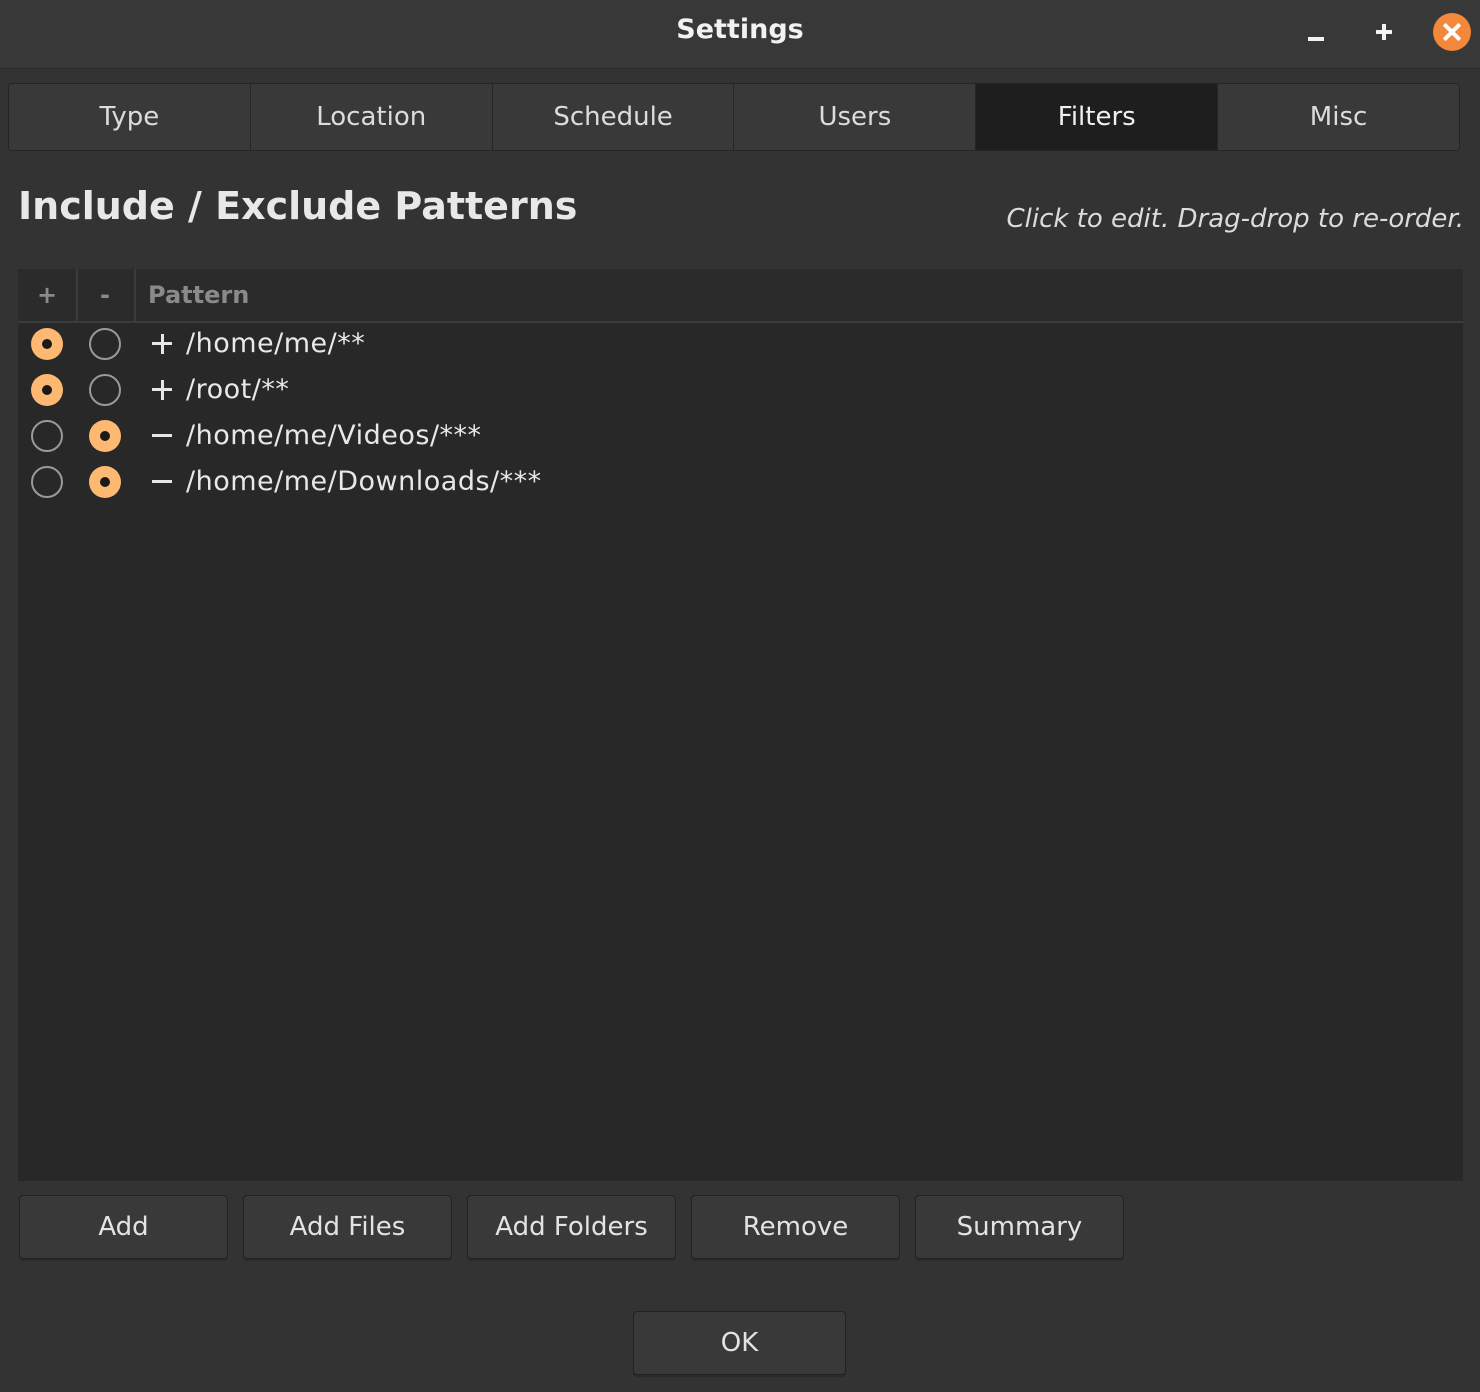 The image size is (1480, 1392). Describe the element at coordinates (739, 1343) in the screenshot. I see `ok-button: OK` at that location.